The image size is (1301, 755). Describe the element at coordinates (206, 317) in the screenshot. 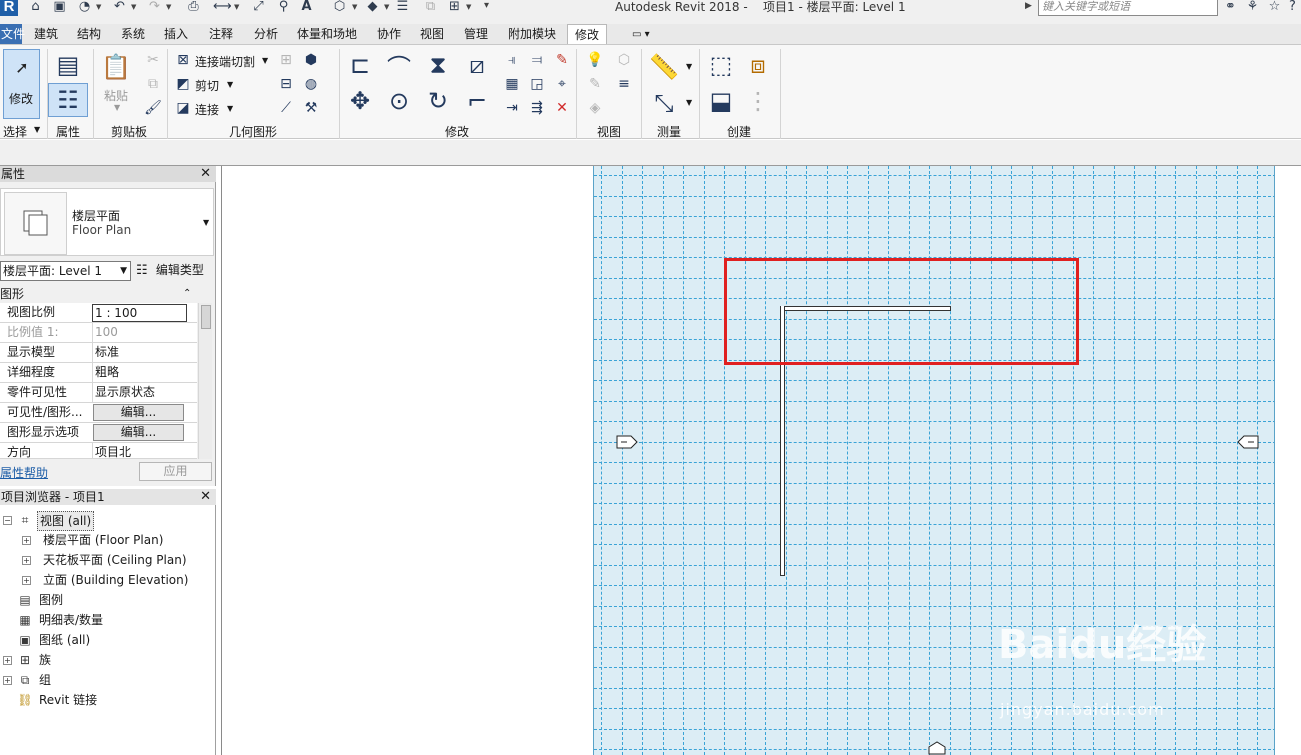

I see `scrollbar-thumb` at that location.